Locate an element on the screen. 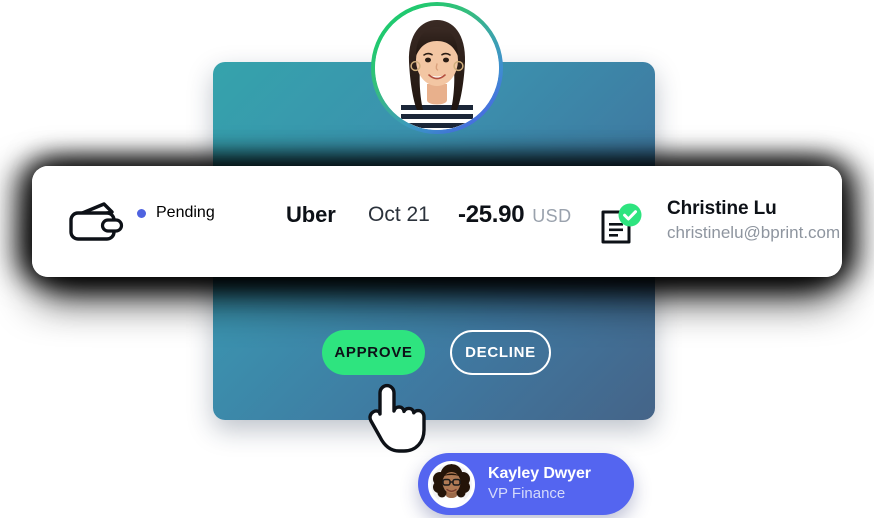 Image resolution: width=874 pixels, height=518 pixels. check-circle-icon is located at coordinates (630, 215).